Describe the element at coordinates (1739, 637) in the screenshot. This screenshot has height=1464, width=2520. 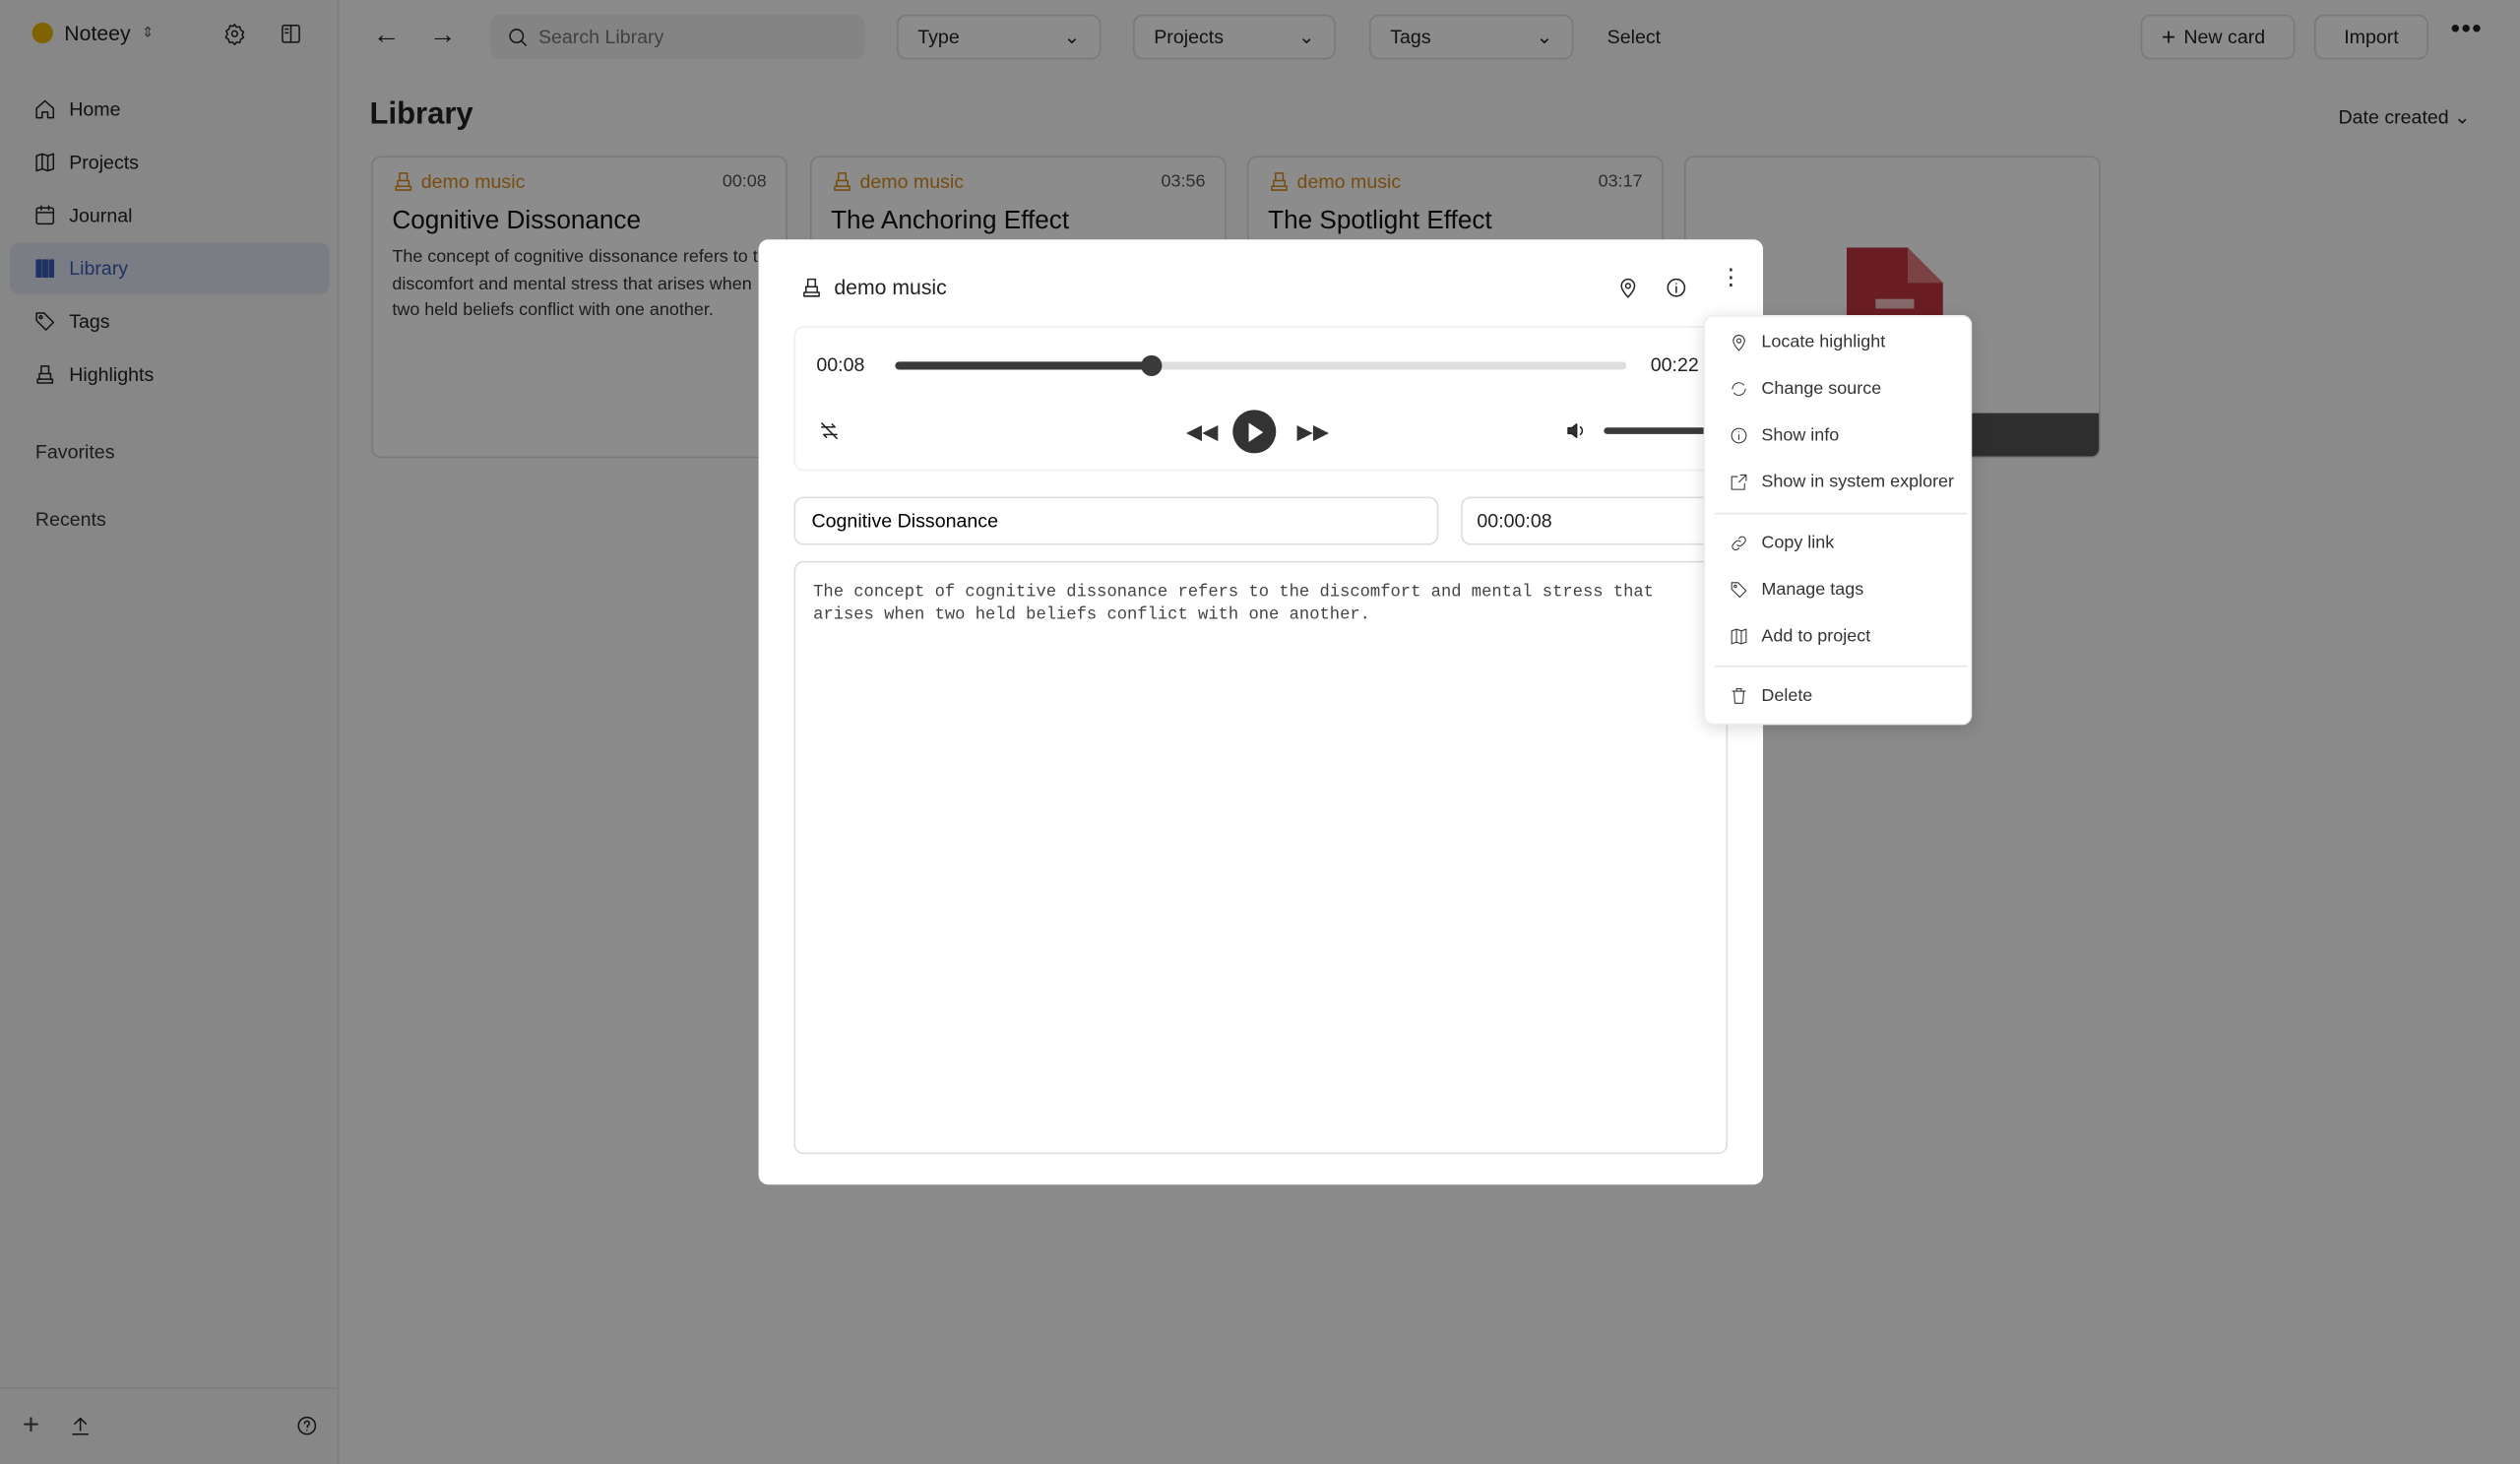
I see `map-icon` at that location.